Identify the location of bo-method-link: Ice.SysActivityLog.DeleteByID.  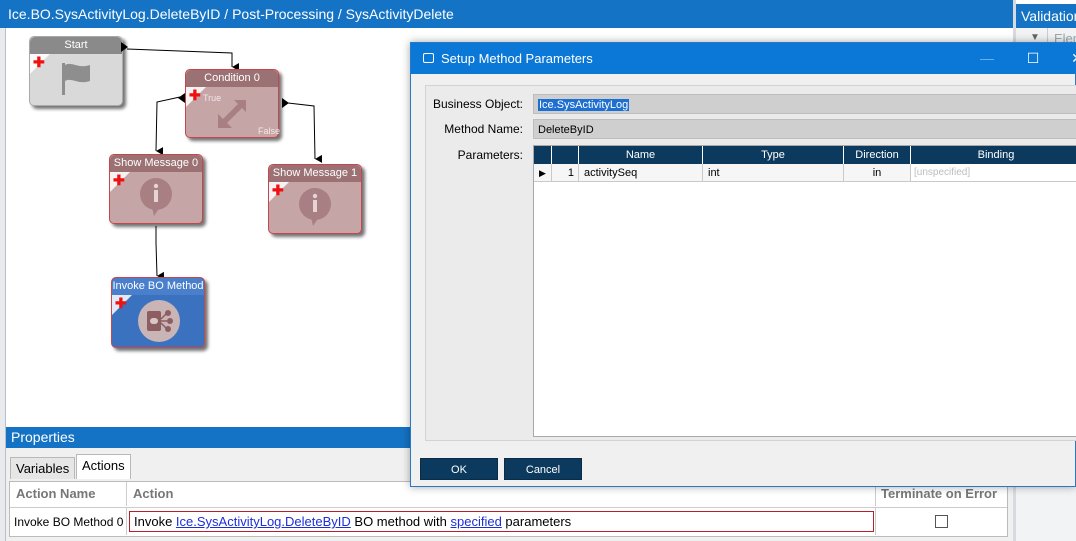
(263, 521).